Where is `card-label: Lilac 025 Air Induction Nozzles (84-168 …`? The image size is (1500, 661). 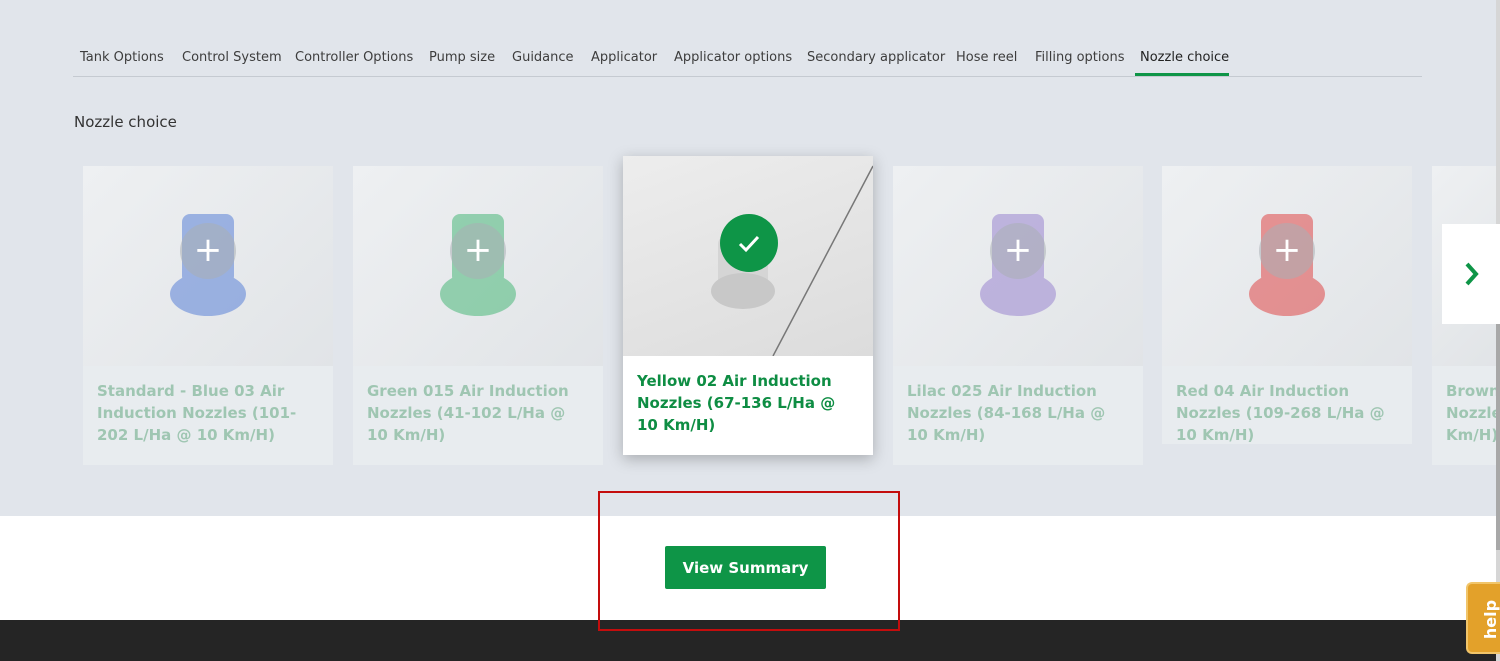 card-label: Lilac 025 Air Induction Nozzles (84-168 … is located at coordinates (1006, 413).